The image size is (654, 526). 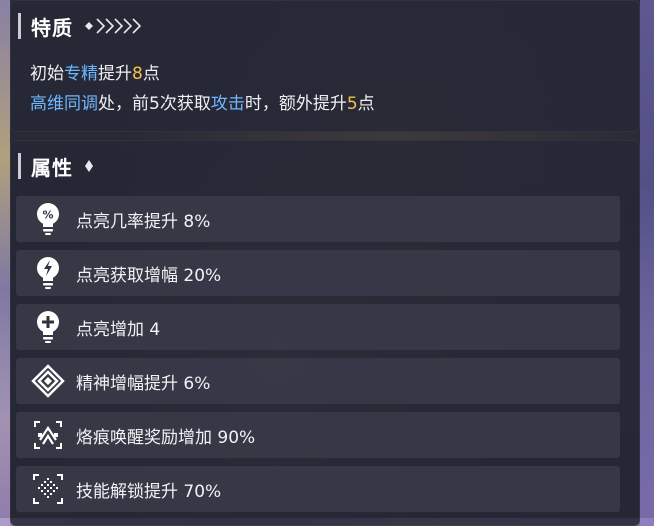 I want to click on diamond-icon, so click(x=89, y=166).